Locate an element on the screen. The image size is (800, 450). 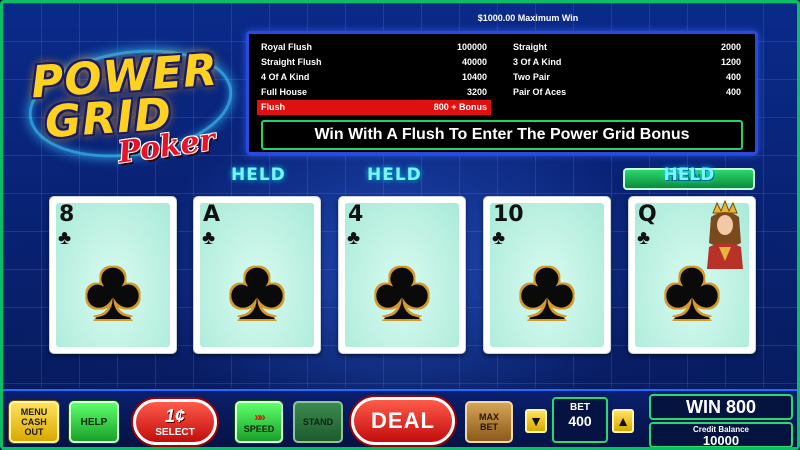
paytable-row: Full House 3200 is located at coordinates (374, 92).